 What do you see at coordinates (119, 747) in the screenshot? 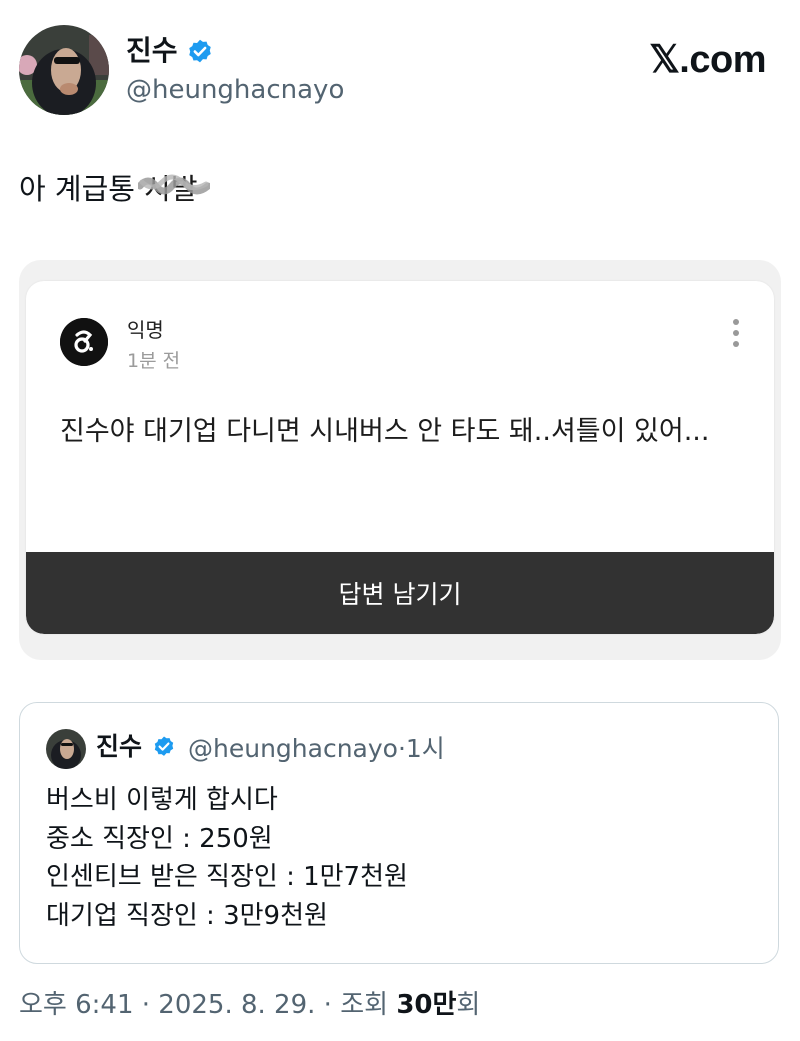
I see `quoted-author-name: 진수` at bounding box center [119, 747].